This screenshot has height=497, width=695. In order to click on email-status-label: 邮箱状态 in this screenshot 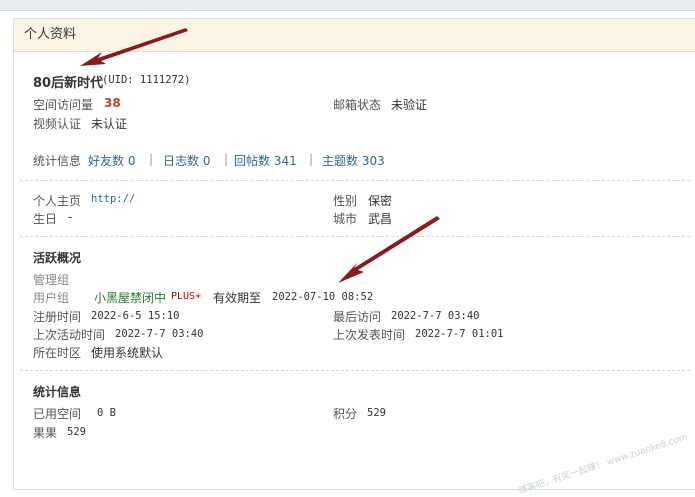, I will do `click(357, 105)`.